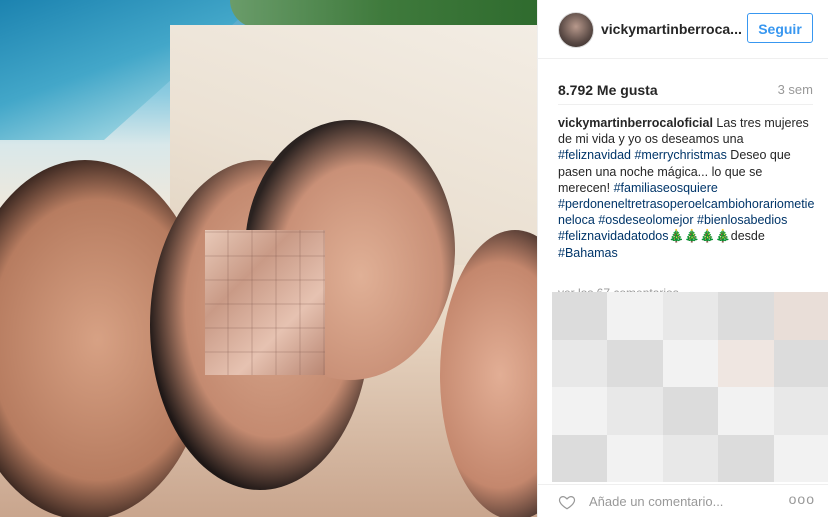 This screenshot has width=828, height=518. I want to click on hashtag: #feliznavidad, so click(594, 155).